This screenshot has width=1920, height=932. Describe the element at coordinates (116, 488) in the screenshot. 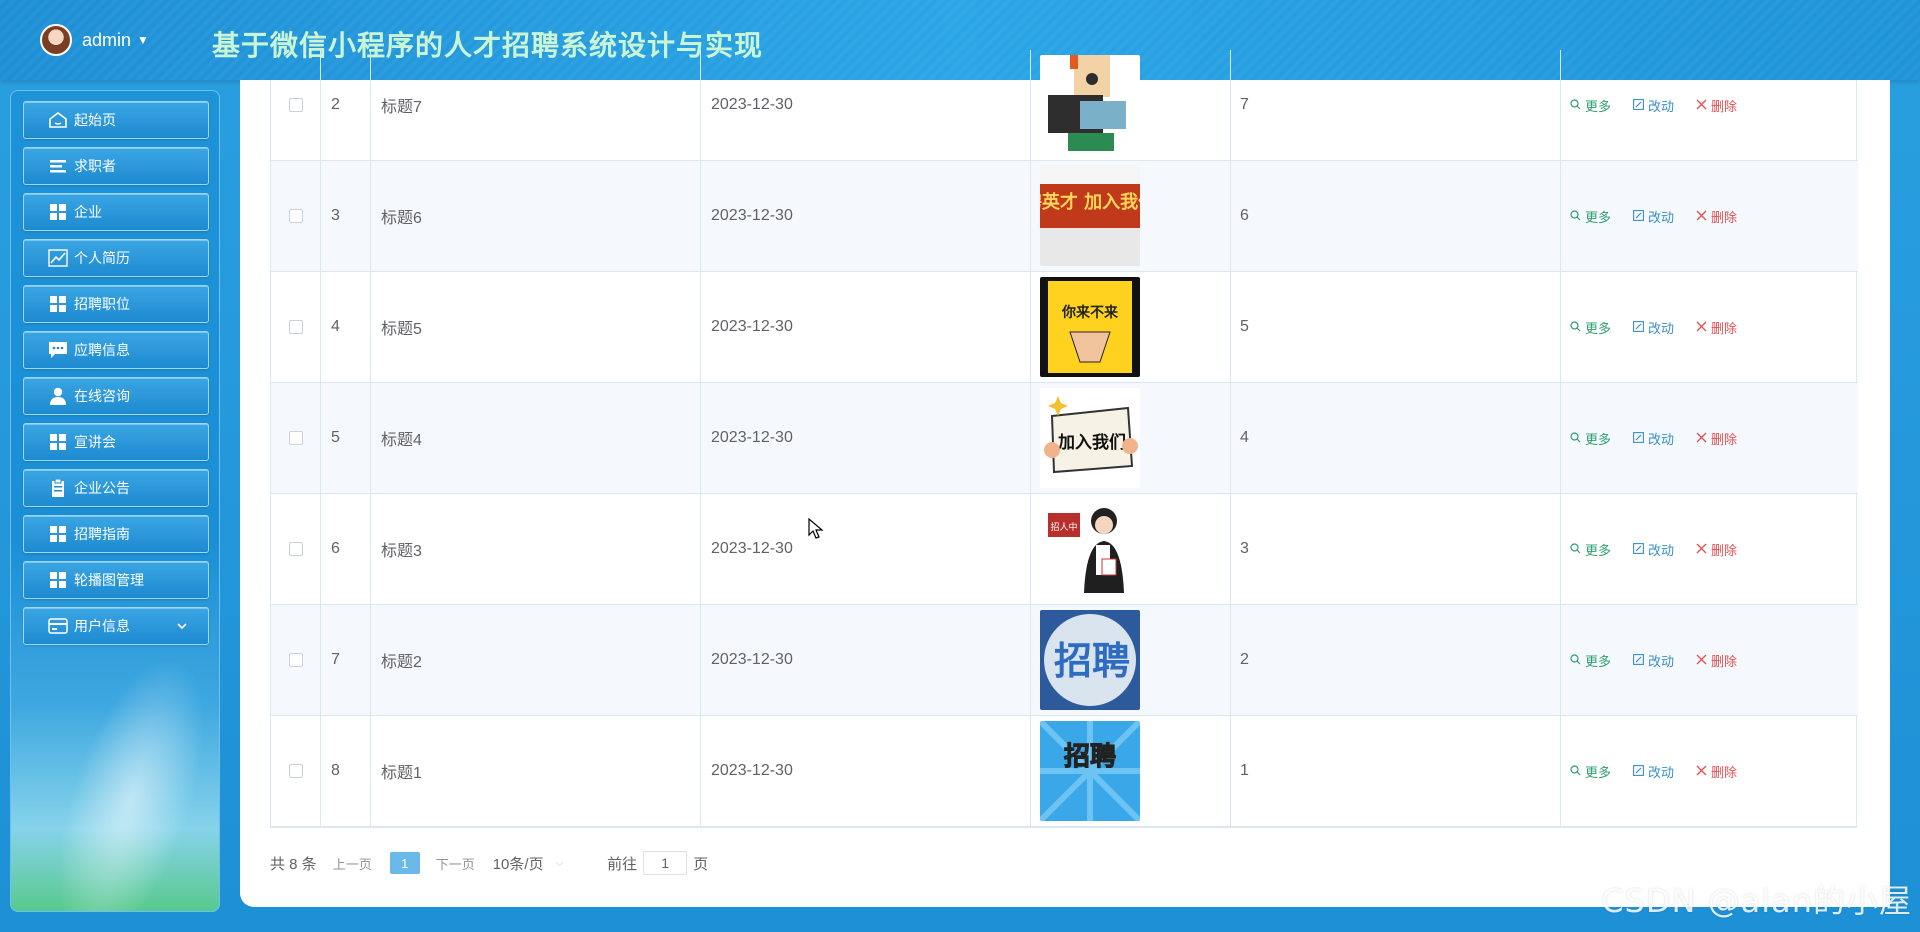

I see `sidebar-item-announcements: 企业公告` at that location.